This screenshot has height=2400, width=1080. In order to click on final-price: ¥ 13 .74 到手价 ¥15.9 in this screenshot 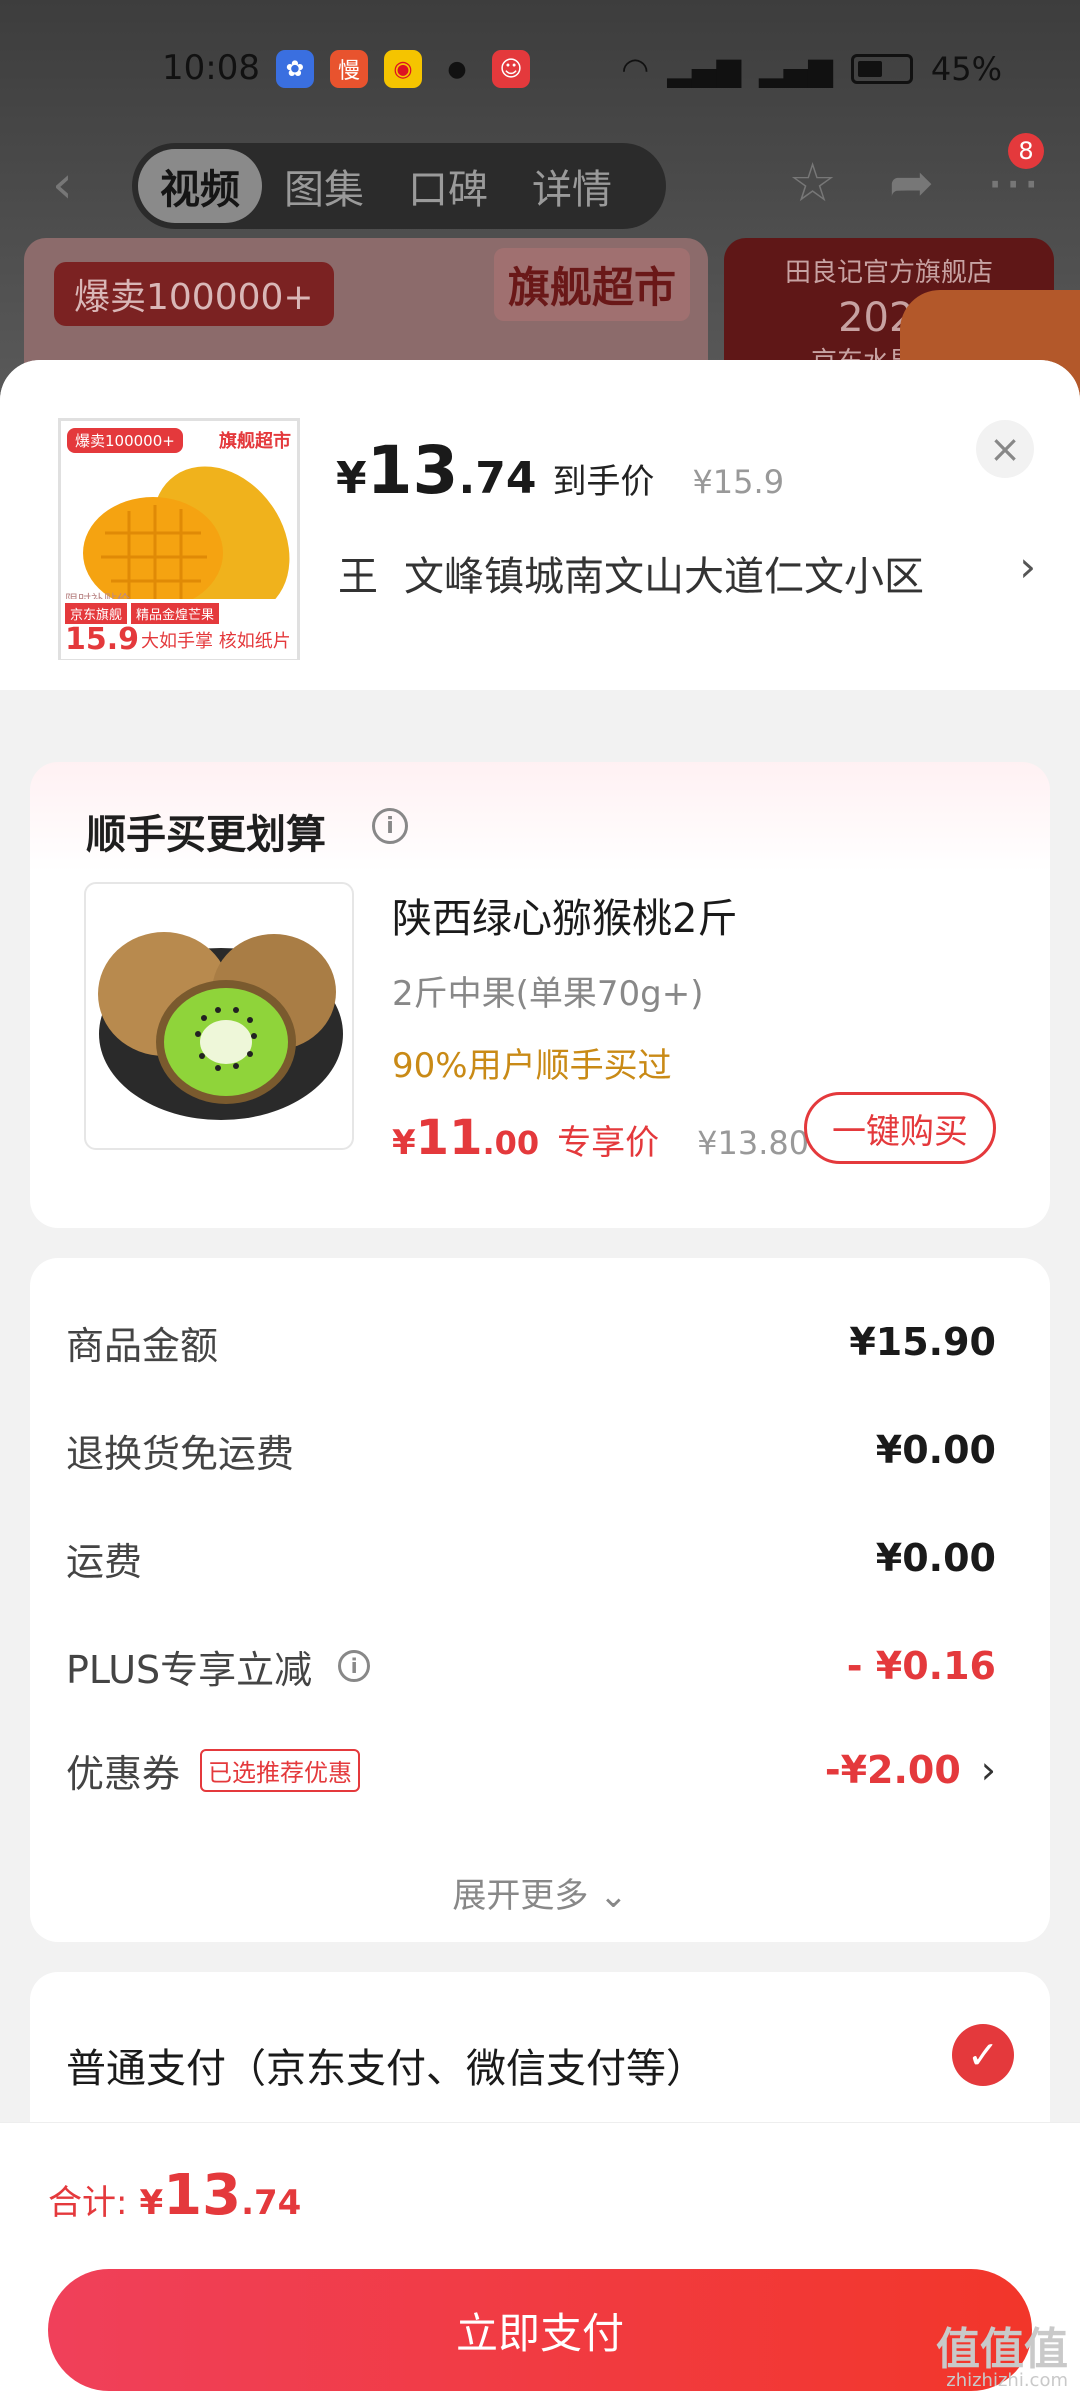, I will do `click(560, 470)`.